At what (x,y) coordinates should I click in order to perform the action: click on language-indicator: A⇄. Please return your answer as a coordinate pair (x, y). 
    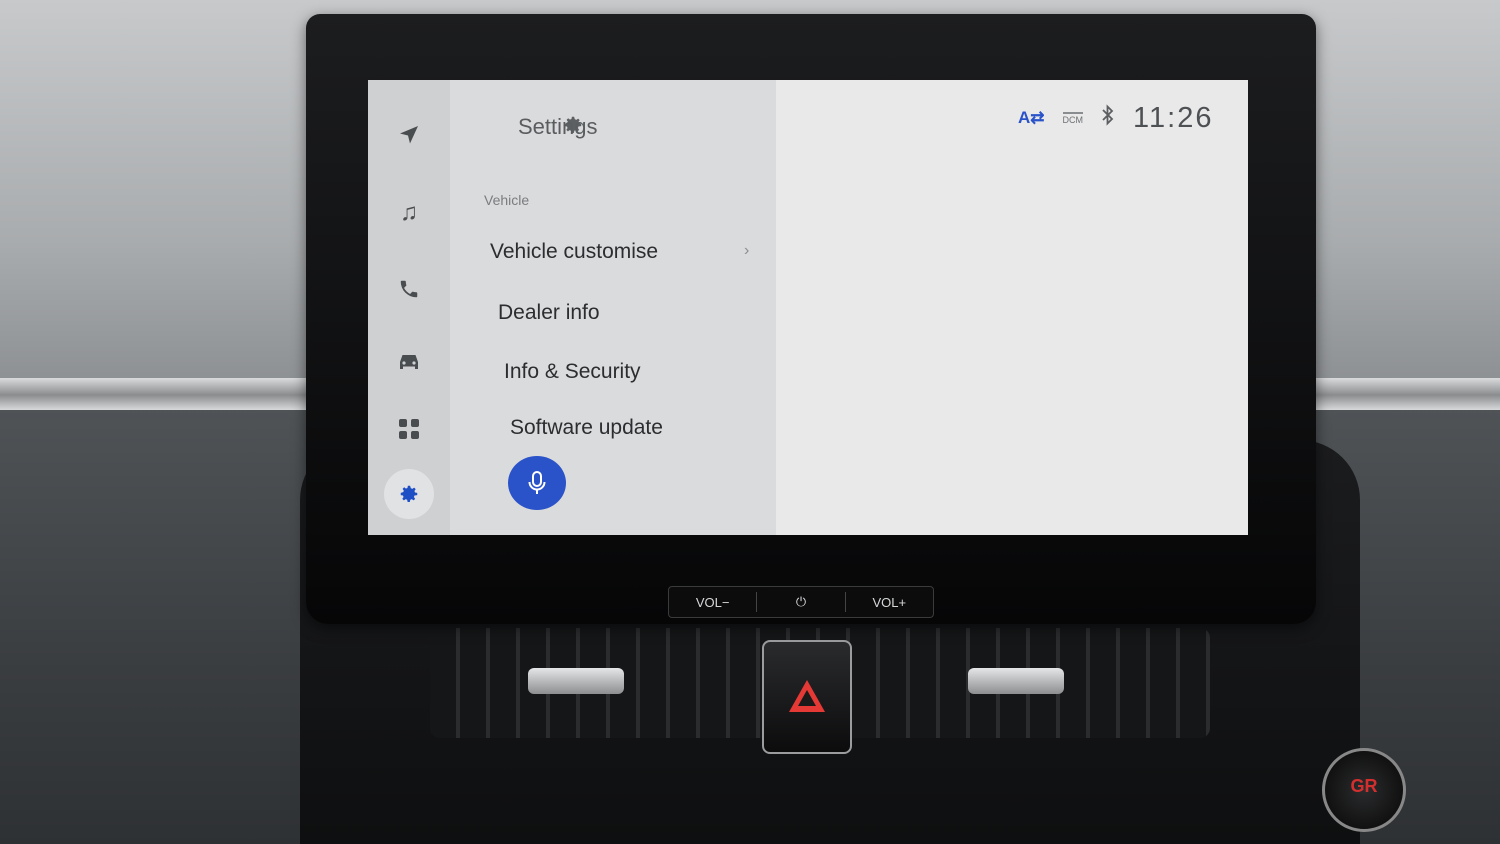
    Looking at the image, I should click on (1031, 117).